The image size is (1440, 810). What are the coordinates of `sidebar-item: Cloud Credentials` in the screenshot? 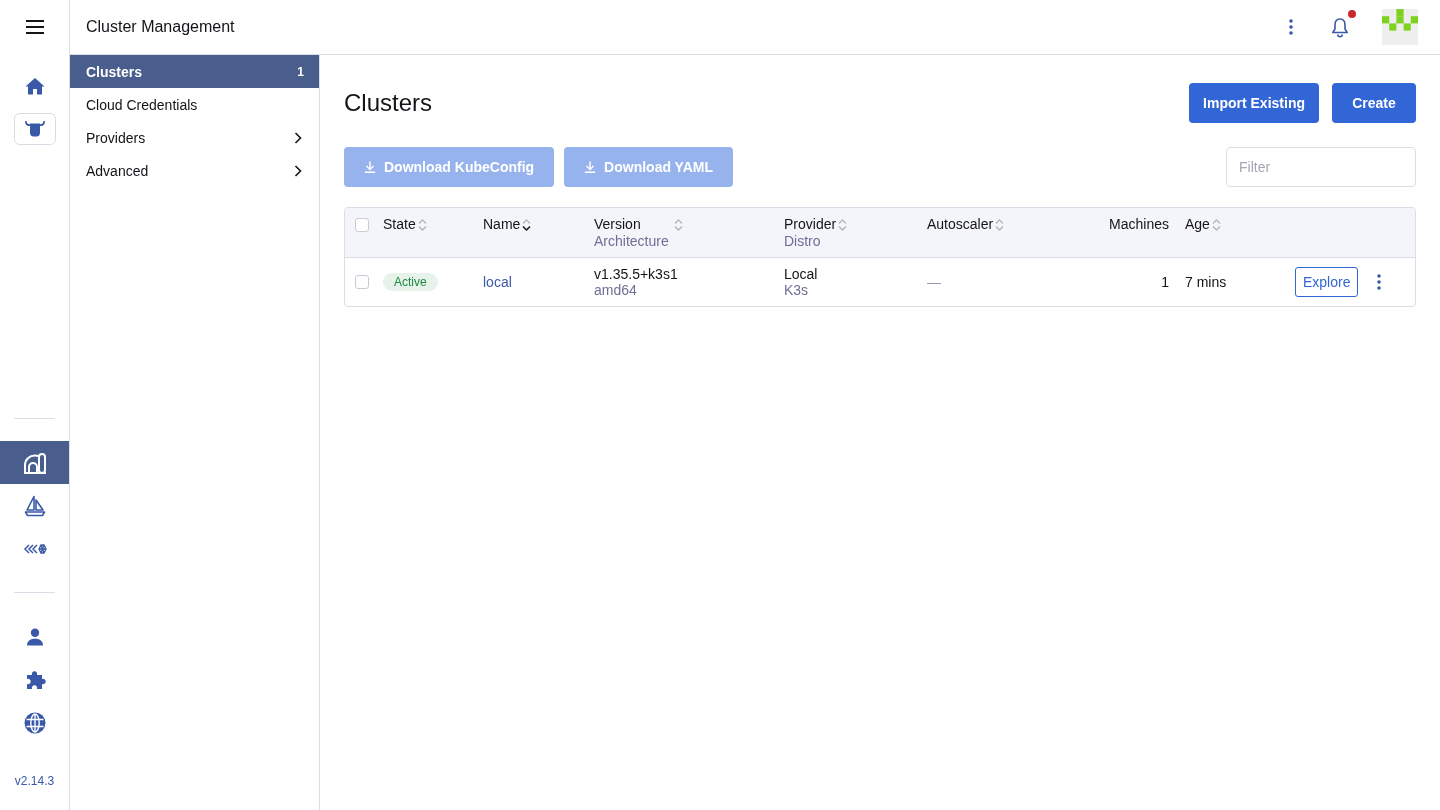 It's located at (194, 104).